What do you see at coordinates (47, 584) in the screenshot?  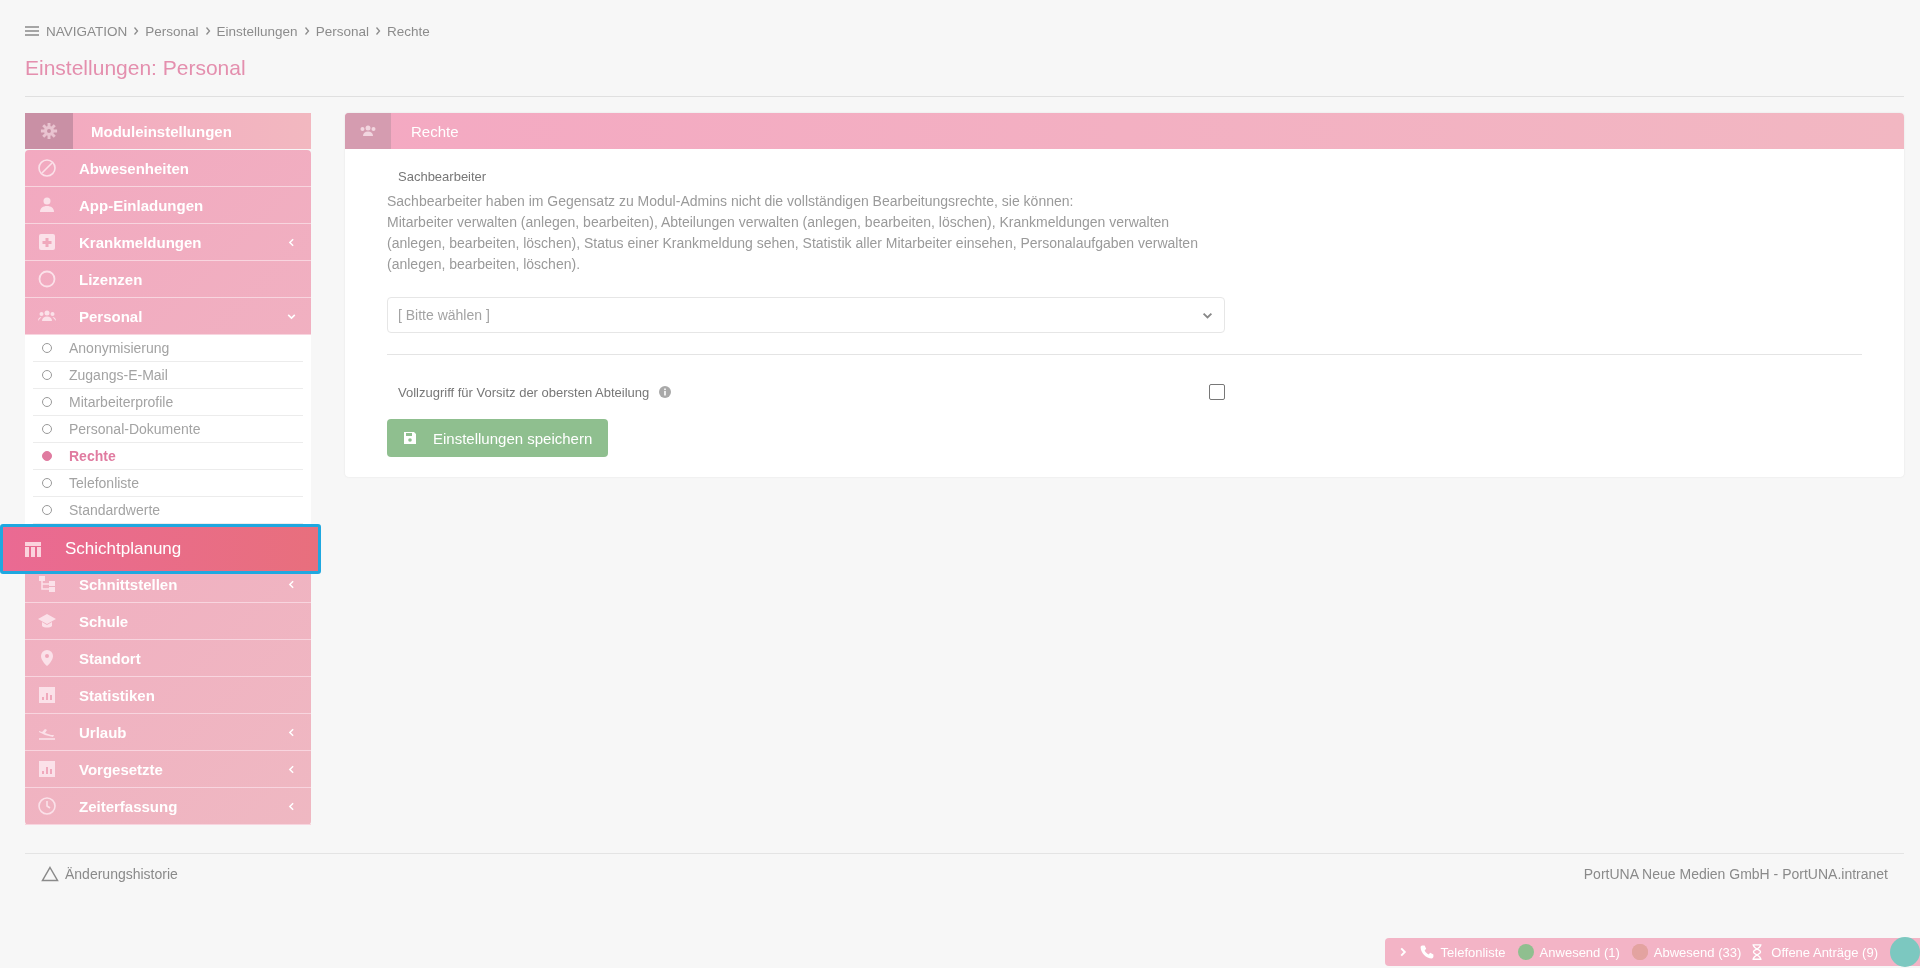 I see `network-icon` at bounding box center [47, 584].